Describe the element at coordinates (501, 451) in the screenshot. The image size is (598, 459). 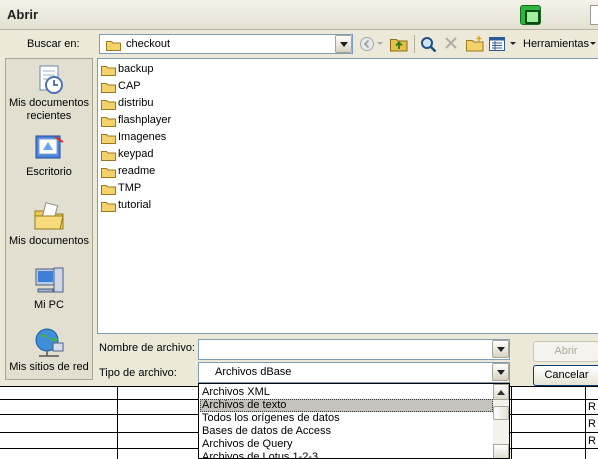
I see `scroll-down-button` at that location.